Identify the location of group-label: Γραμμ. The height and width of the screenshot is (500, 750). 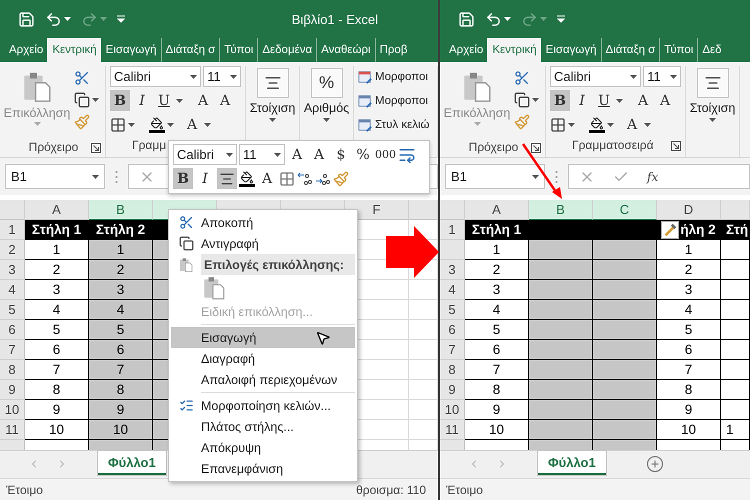
(149, 145).